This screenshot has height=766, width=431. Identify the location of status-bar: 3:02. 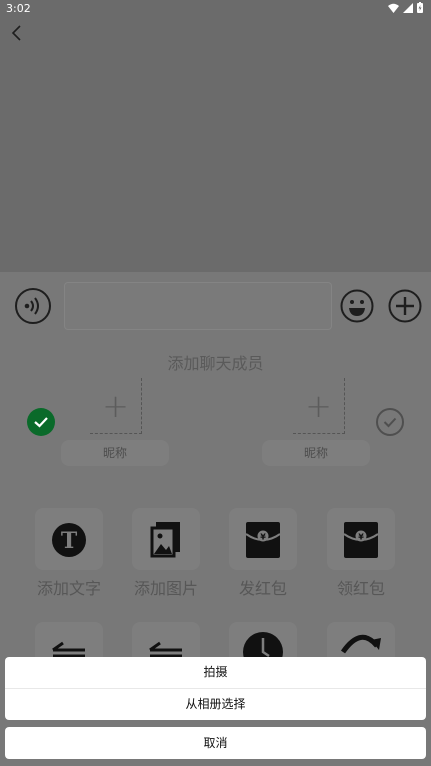
(215, 9).